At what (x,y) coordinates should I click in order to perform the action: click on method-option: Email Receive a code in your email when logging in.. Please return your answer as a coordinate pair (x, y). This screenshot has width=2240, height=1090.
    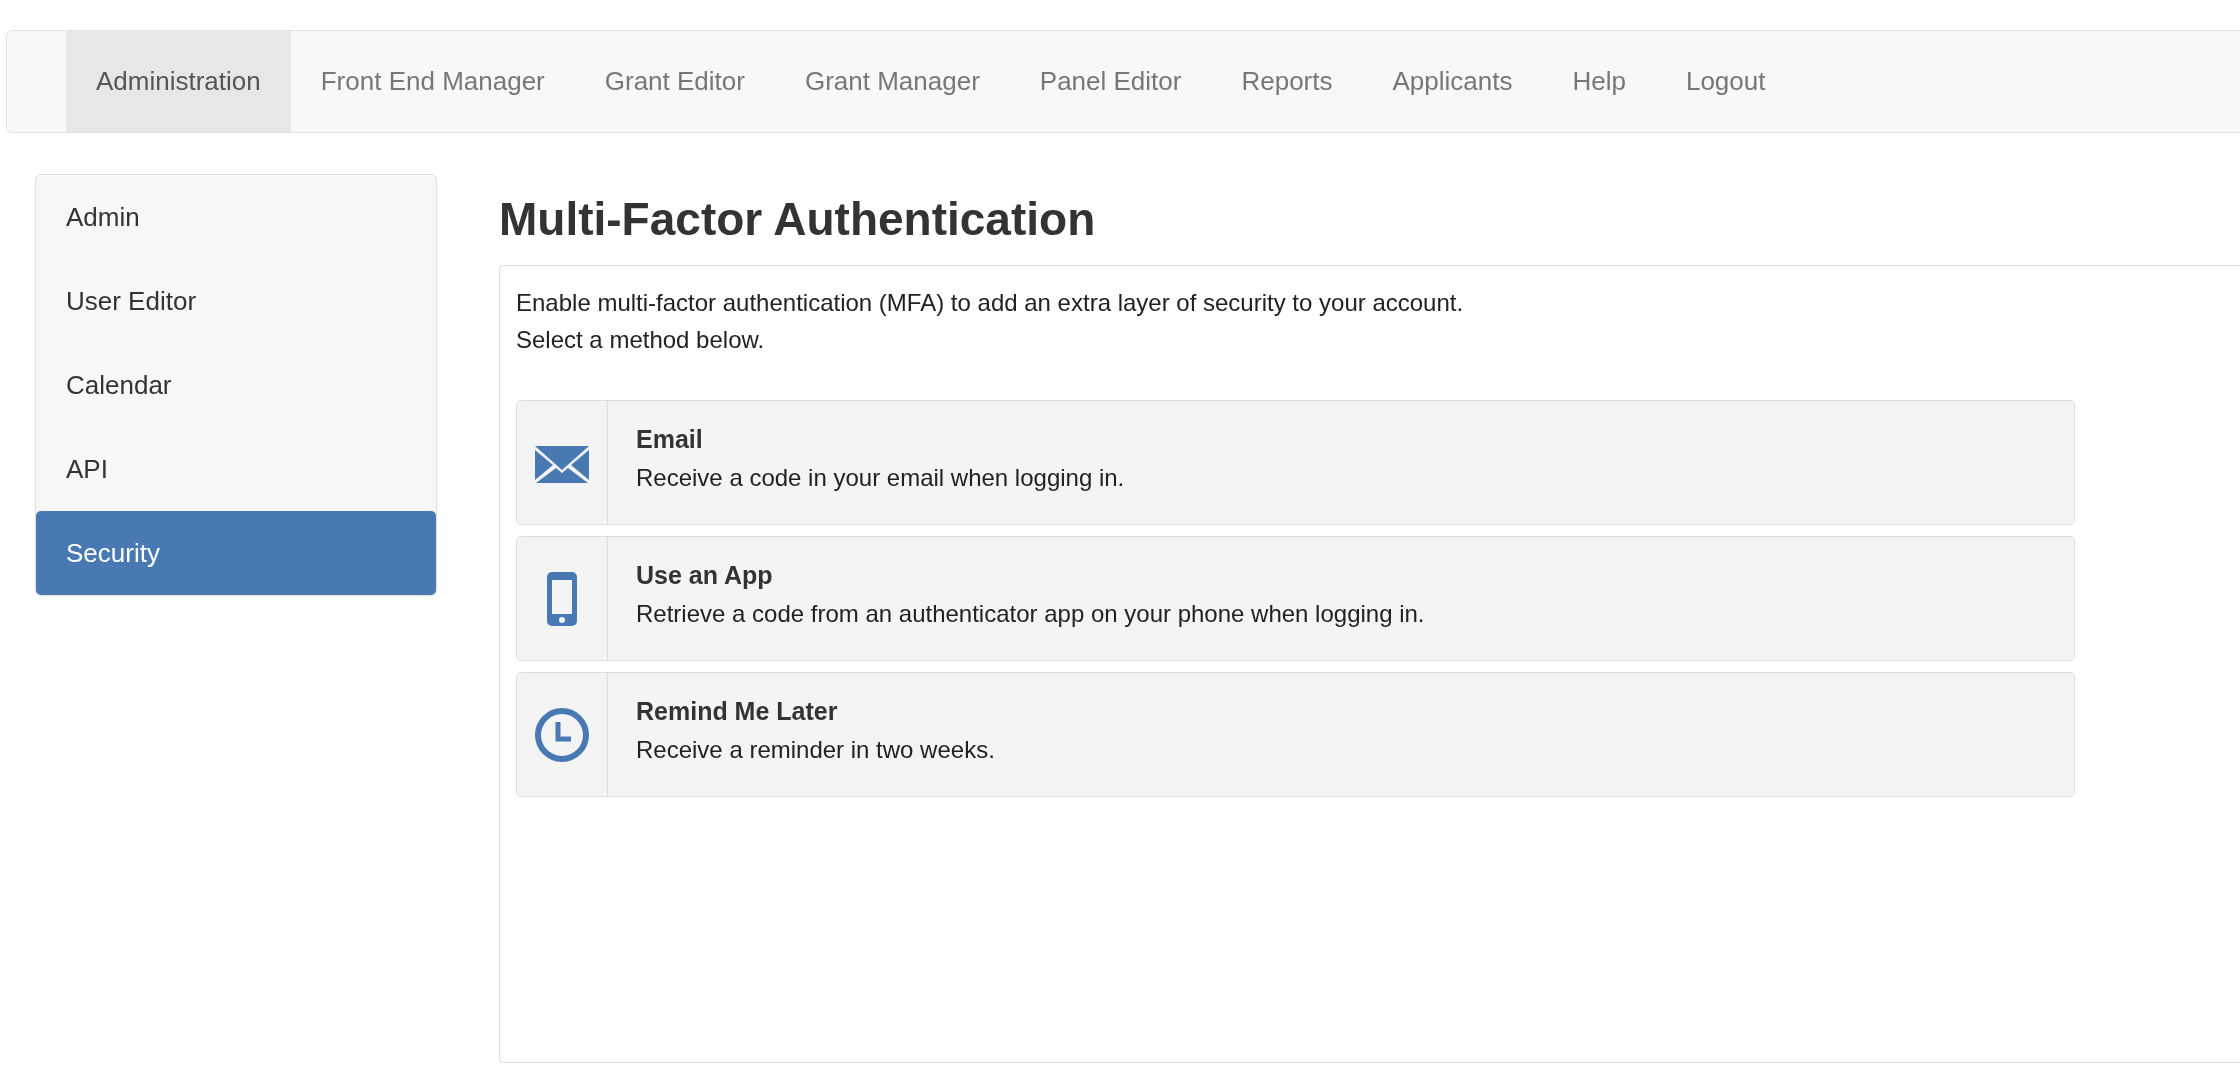
    Looking at the image, I should click on (1295, 462).